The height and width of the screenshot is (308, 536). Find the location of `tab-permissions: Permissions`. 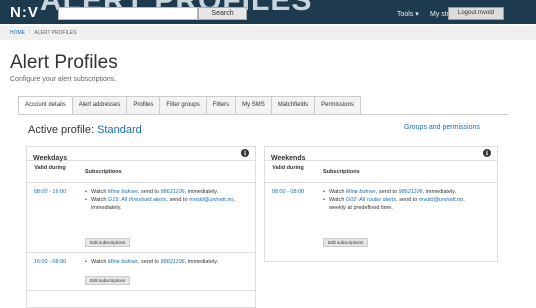

tab-permissions: Permissions is located at coordinates (337, 105).